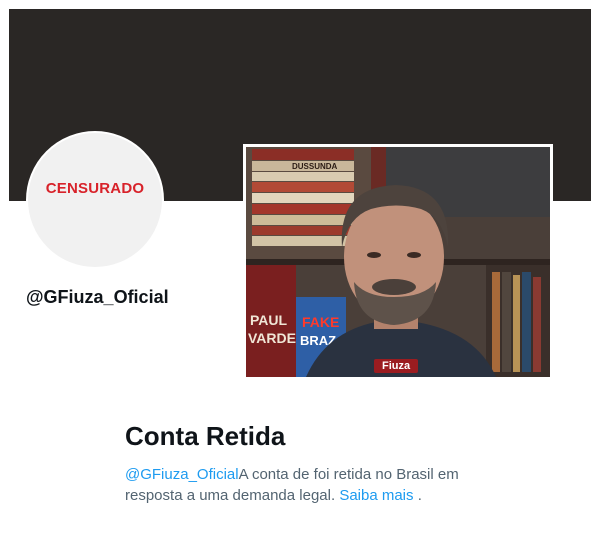 The width and height of the screenshot is (602, 544). Describe the element at coordinates (320, 322) in the screenshot. I see `book-cover-label: FAKE` at that location.